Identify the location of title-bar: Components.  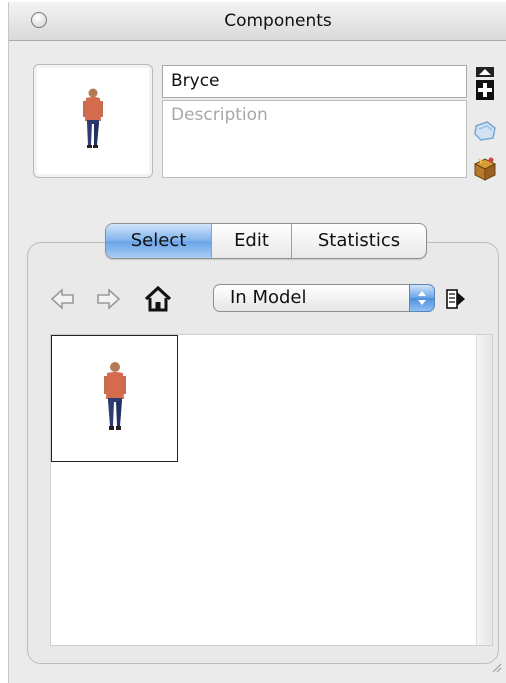
(257, 21).